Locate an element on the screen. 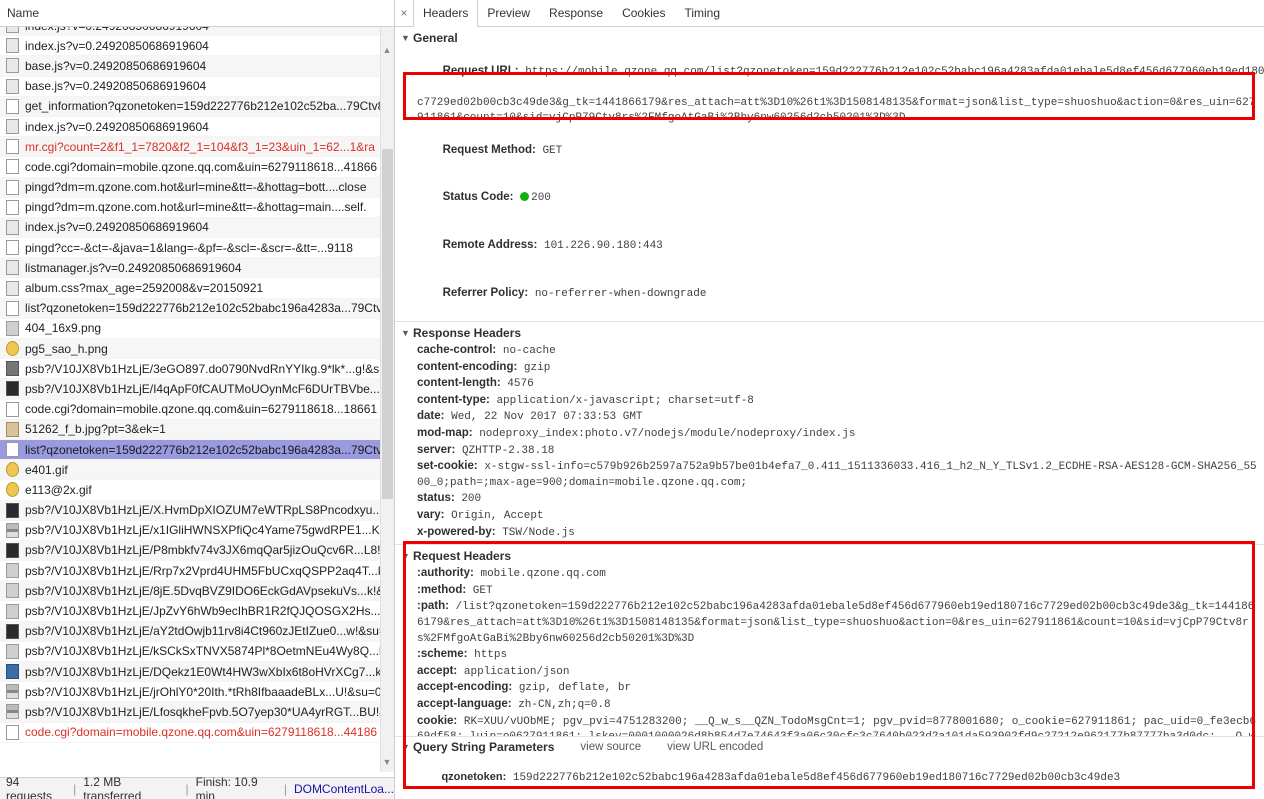 The height and width of the screenshot is (799, 1264). request-list-item: e401.gif is located at coordinates (197, 470).